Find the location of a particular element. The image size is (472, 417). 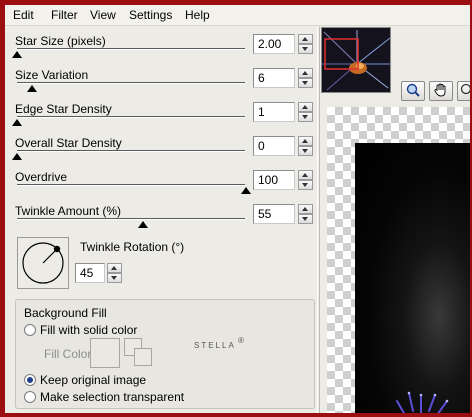

fill-solid-color-radio is located at coordinates (30, 330).